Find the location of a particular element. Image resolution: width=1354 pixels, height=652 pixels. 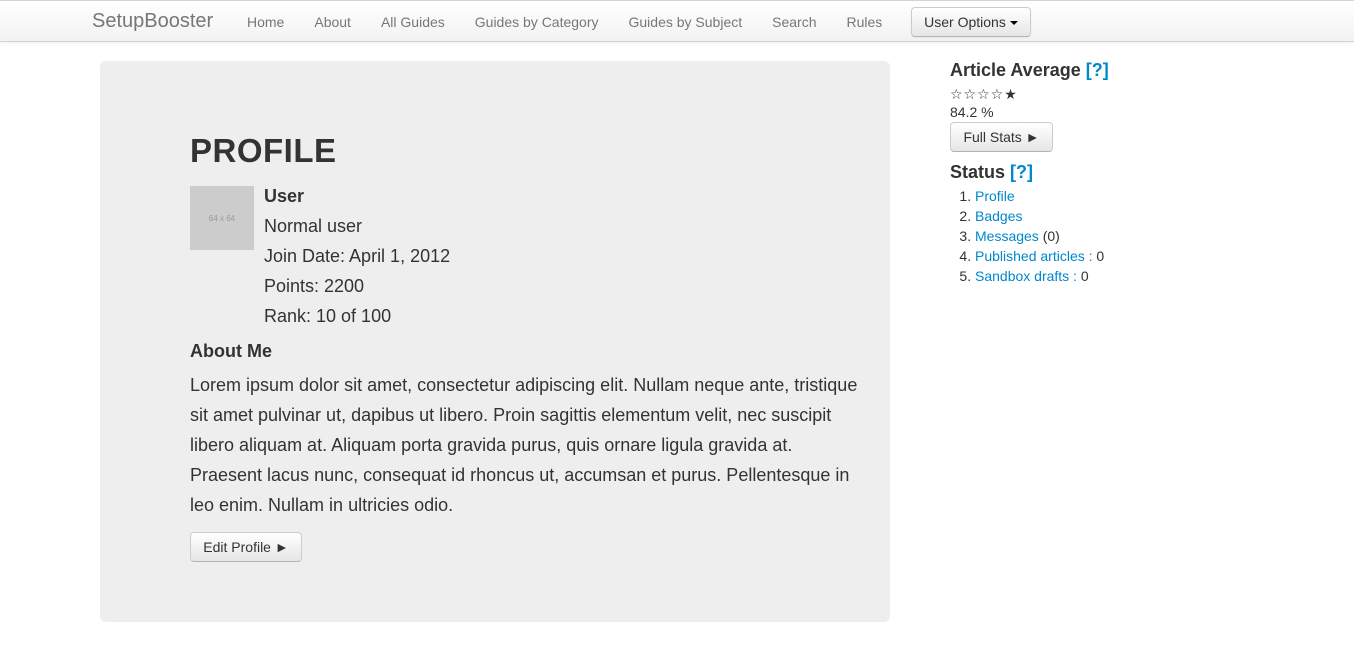

status-link-badges: Badges is located at coordinates (998, 216).